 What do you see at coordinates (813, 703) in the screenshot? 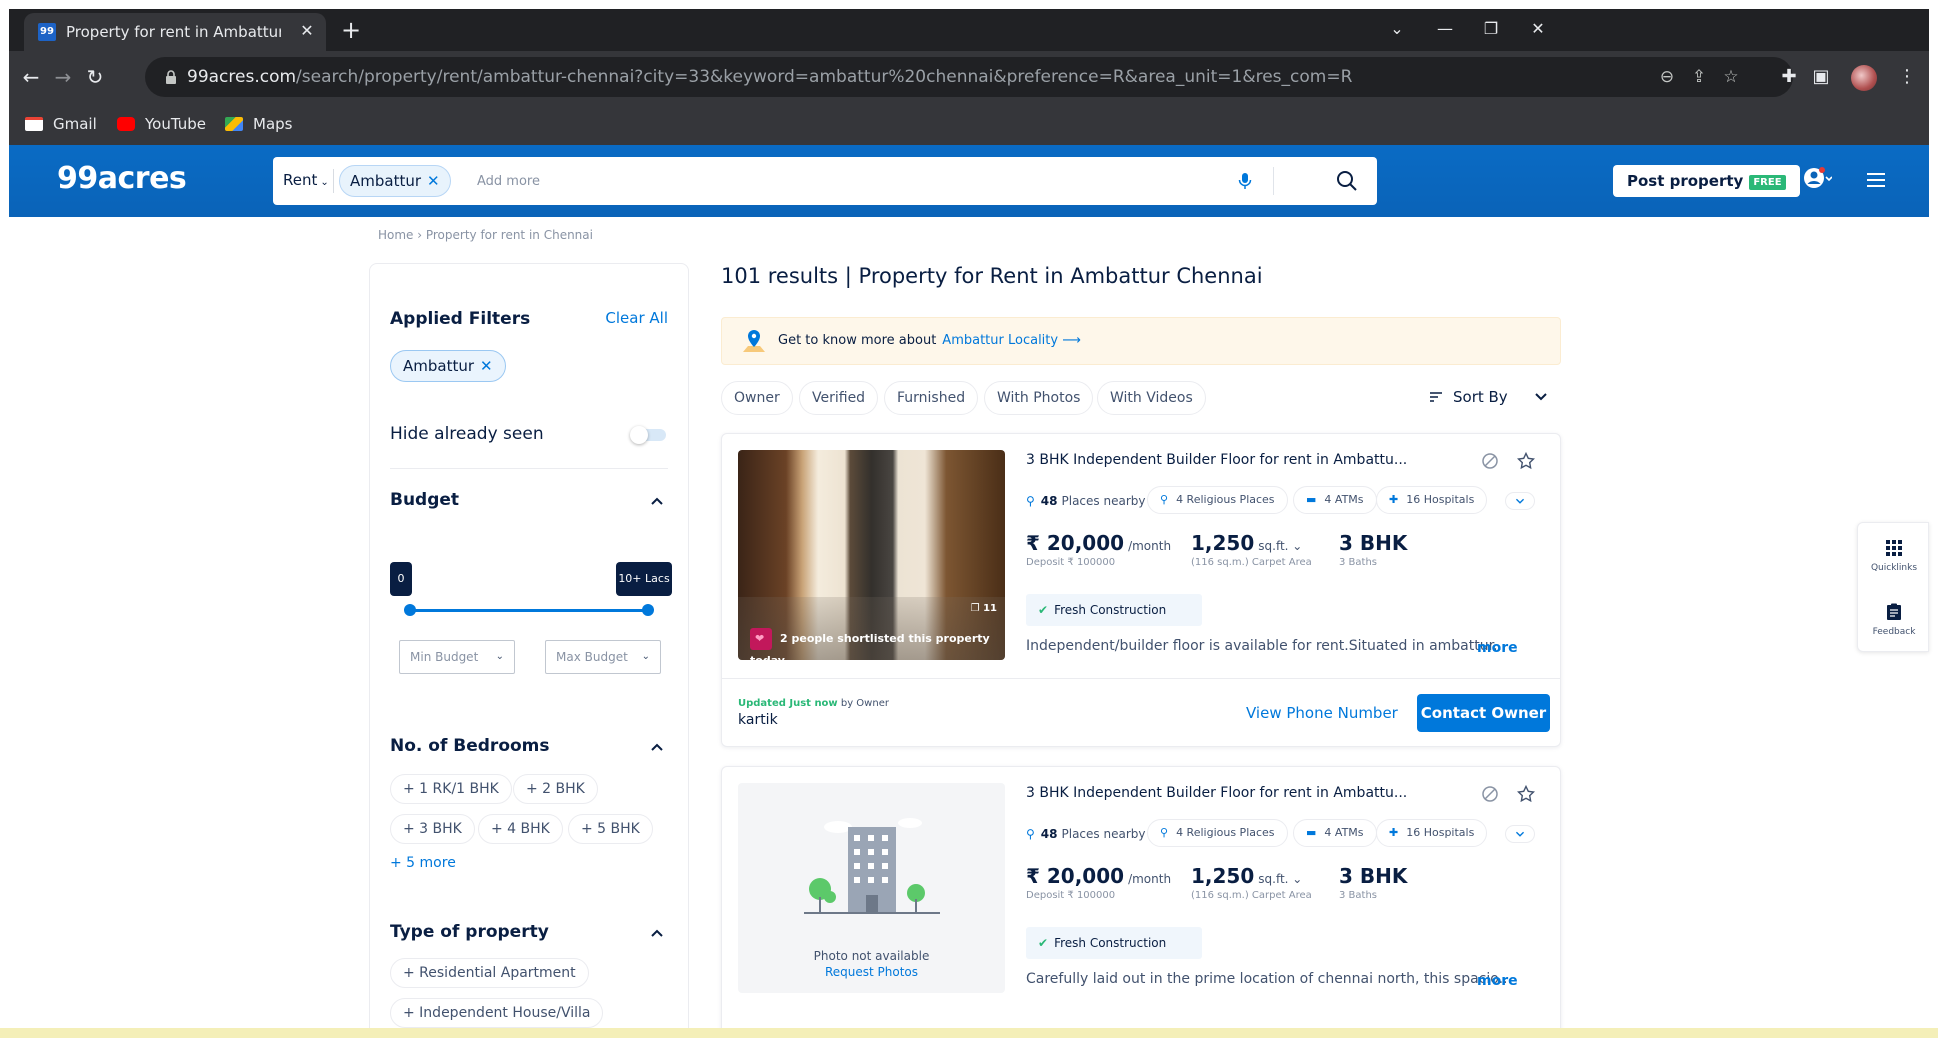
I see `updated-info: Updated Just now by Owner` at bounding box center [813, 703].